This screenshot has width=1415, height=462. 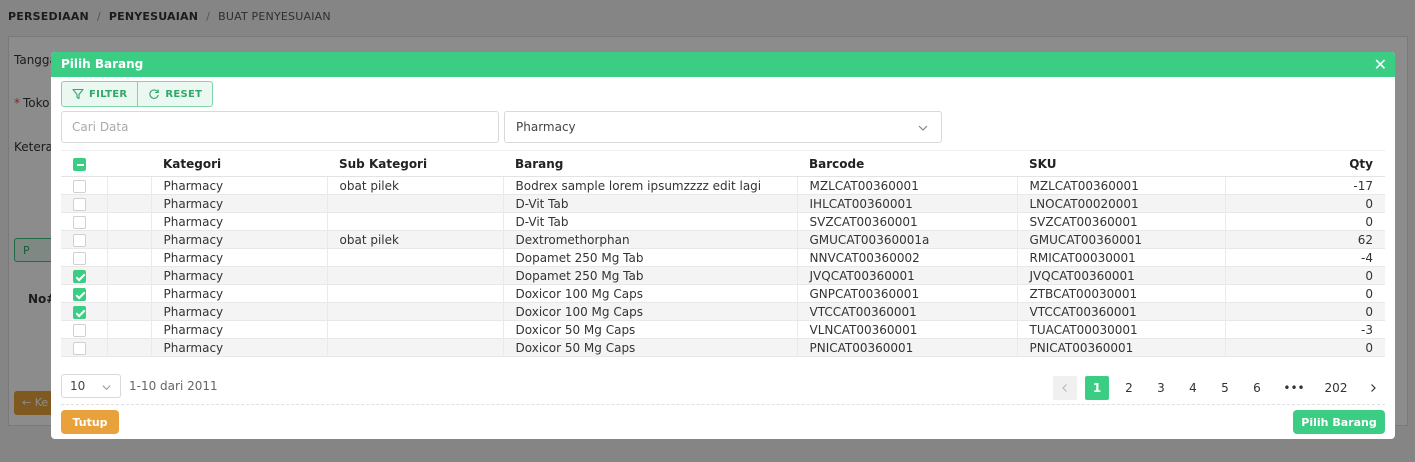 I want to click on sub-kategori-cell: obat pilek, so click(x=415, y=239).